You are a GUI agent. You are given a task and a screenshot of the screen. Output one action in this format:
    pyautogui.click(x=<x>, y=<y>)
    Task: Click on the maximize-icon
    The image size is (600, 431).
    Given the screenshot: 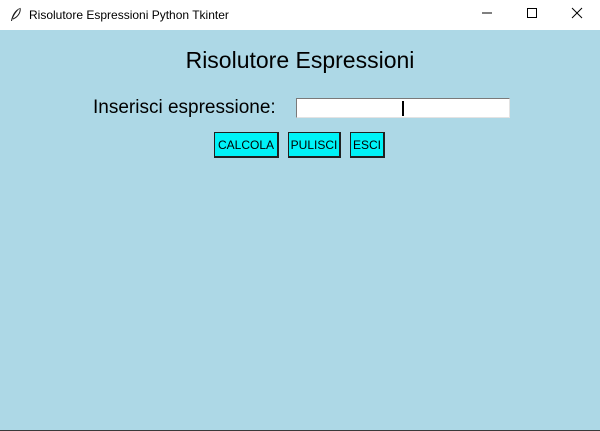 What is the action you would take?
    pyautogui.click(x=532, y=15)
    